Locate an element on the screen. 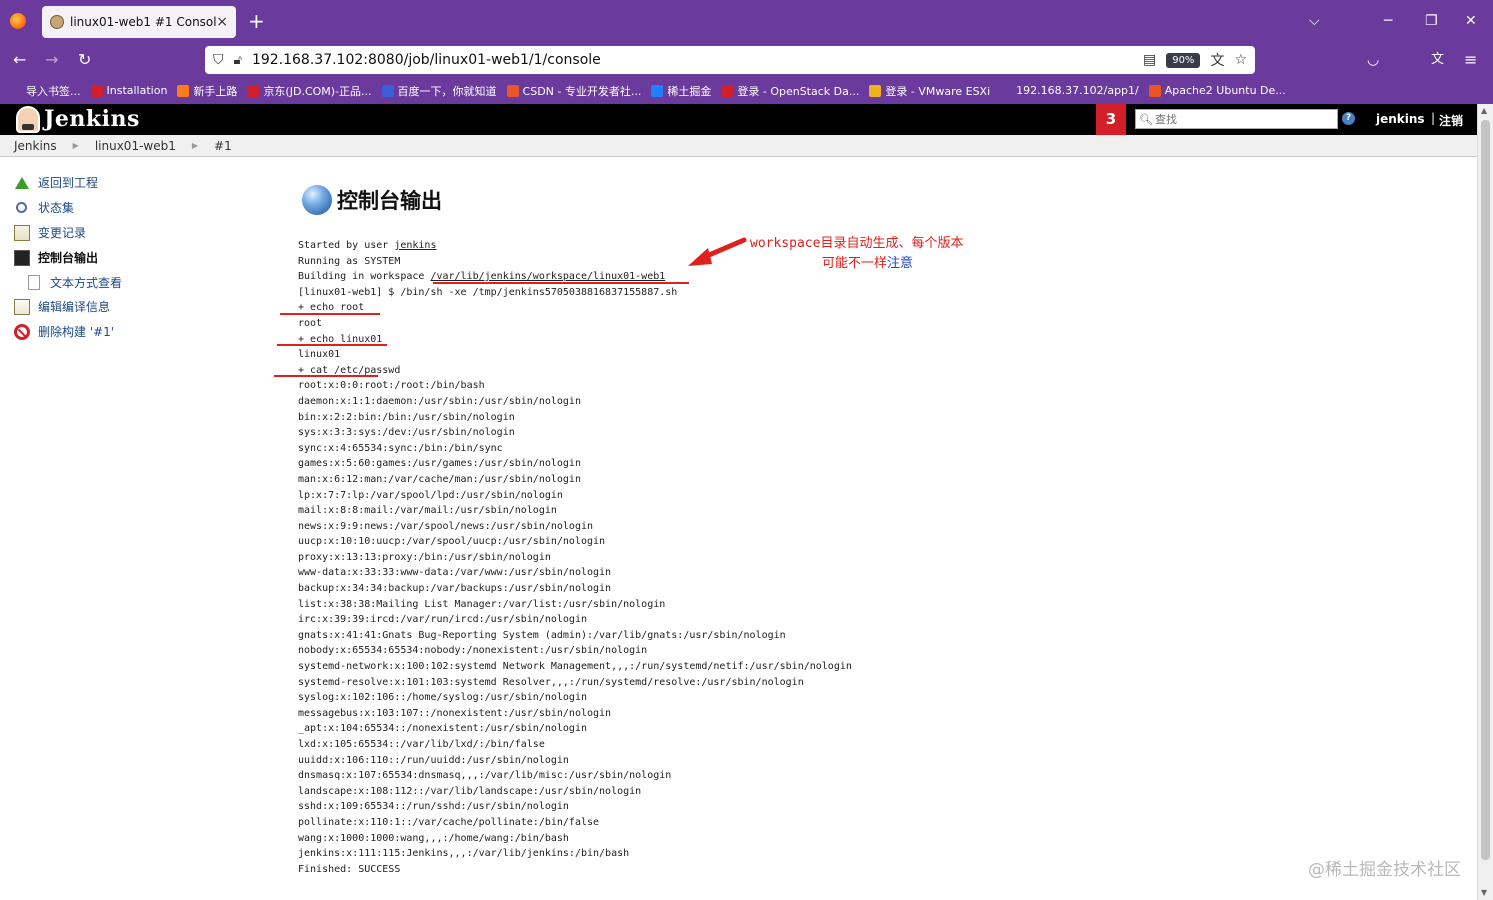 The height and width of the screenshot is (900, 1493). firefox-icon is located at coordinates (183, 90).